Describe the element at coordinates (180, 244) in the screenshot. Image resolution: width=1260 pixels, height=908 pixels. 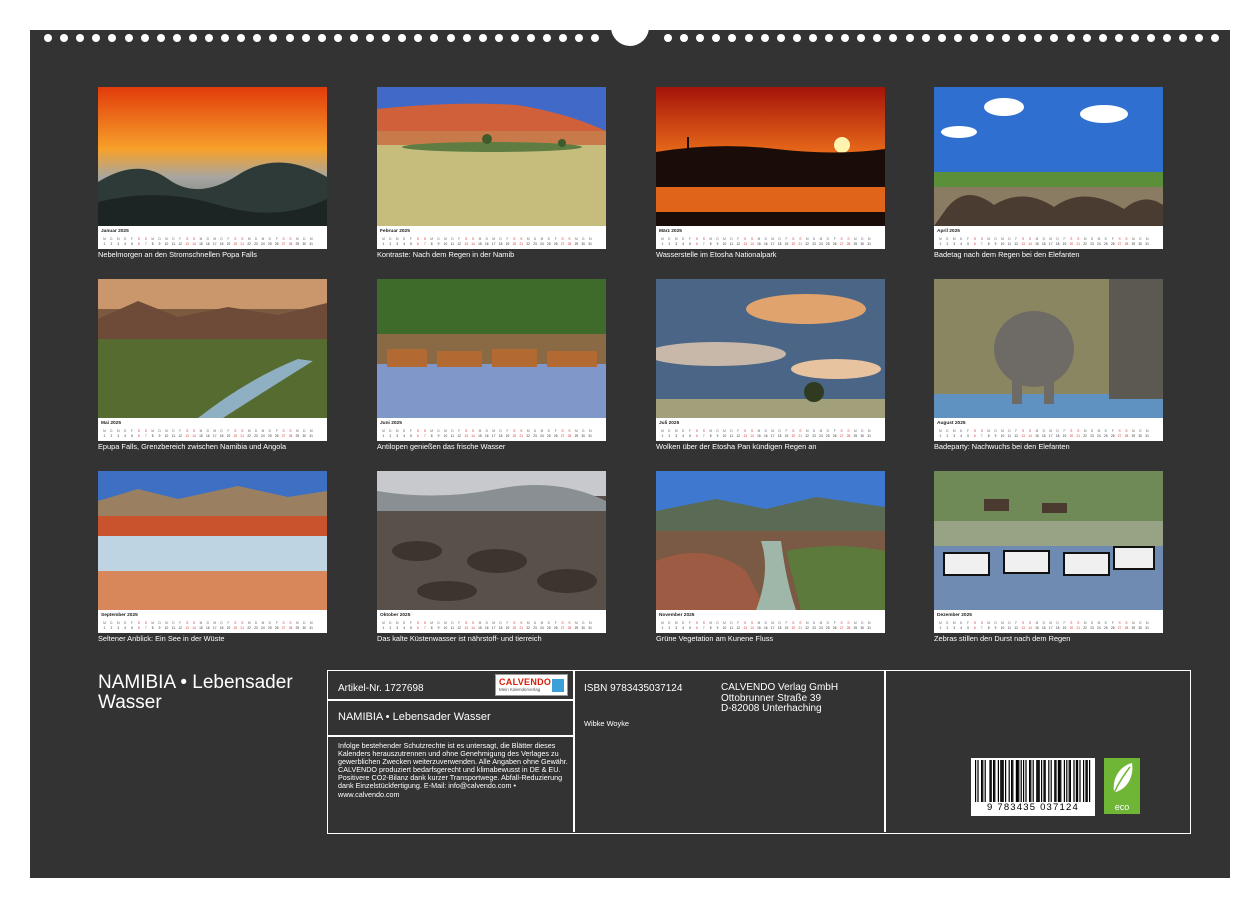
I see `day-number: 12` at that location.